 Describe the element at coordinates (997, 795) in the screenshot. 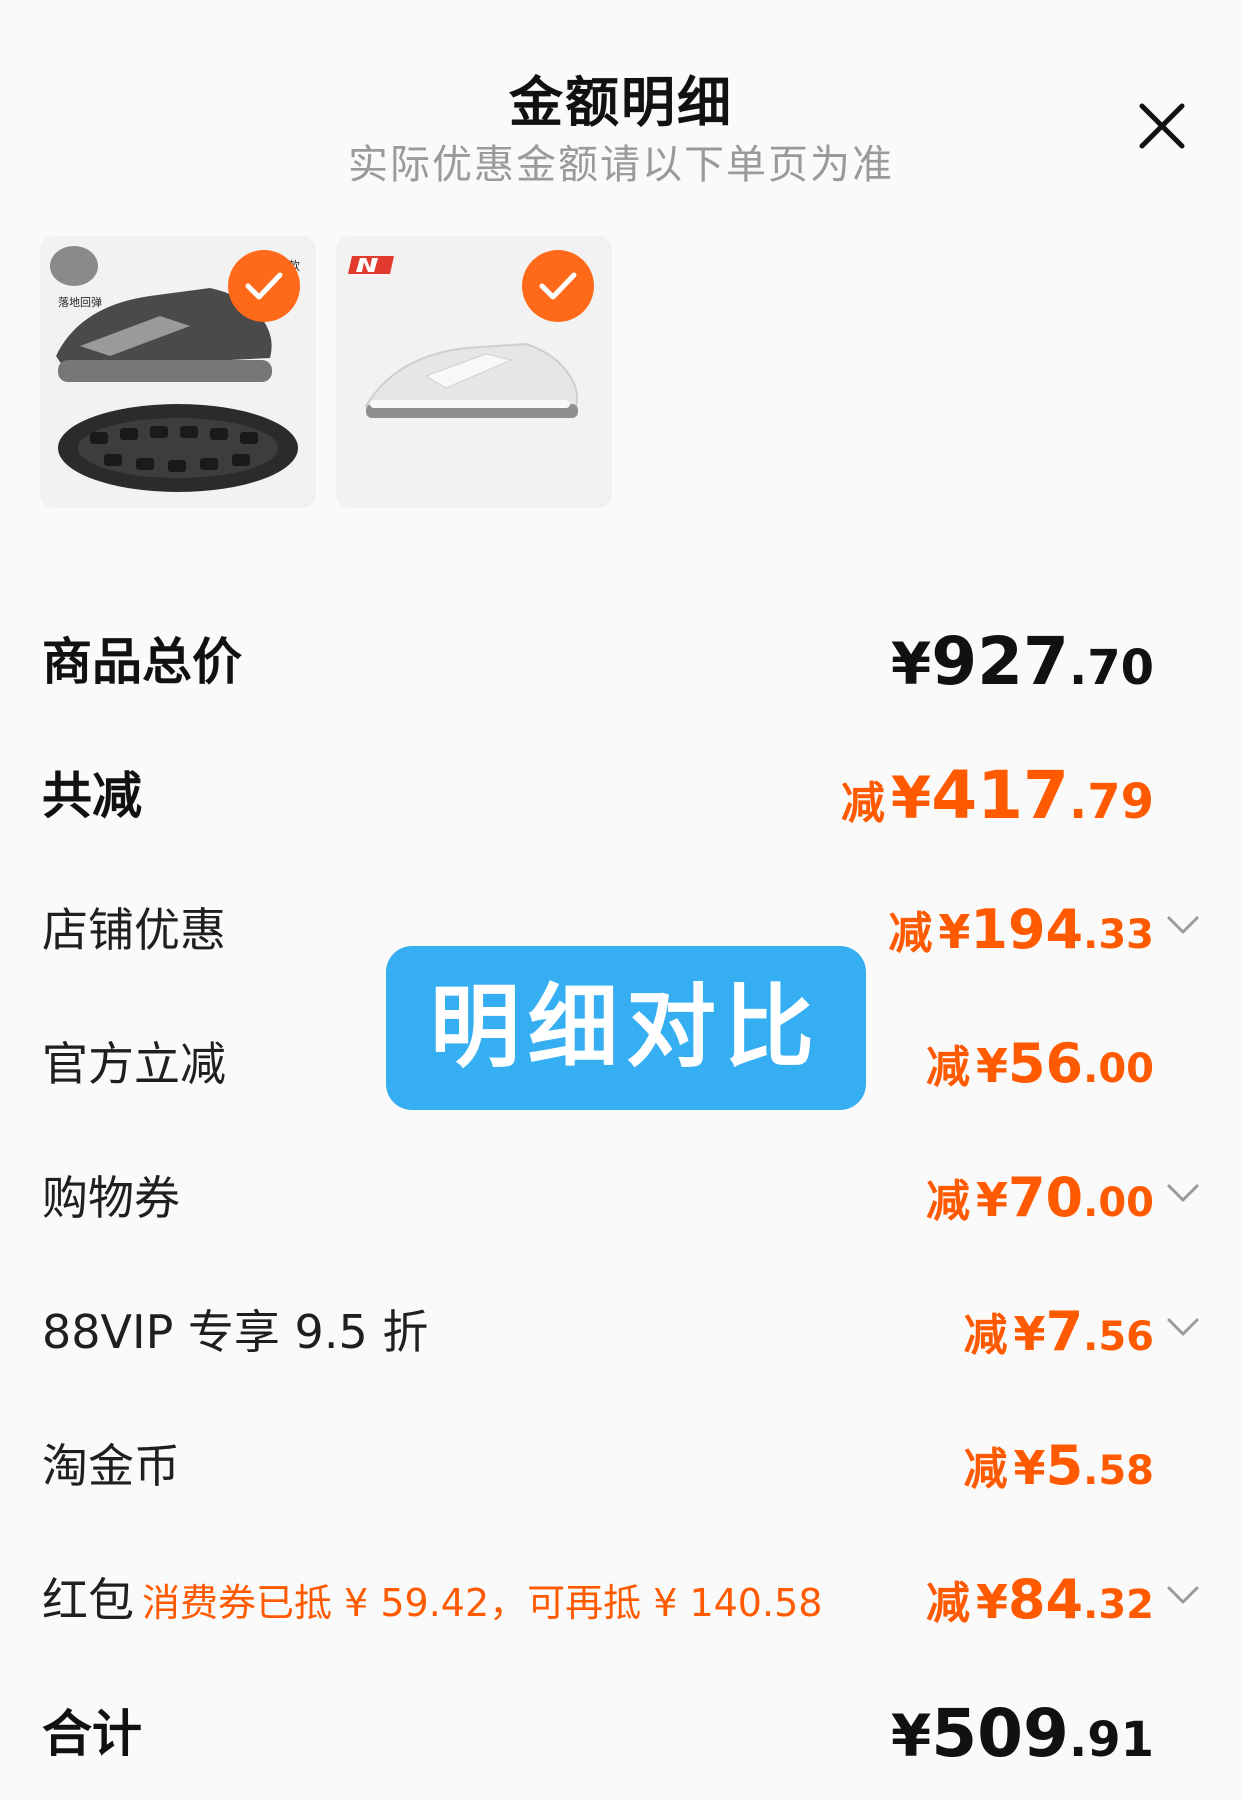

I see `total-discount-amount: 减 ¥417.79` at that location.